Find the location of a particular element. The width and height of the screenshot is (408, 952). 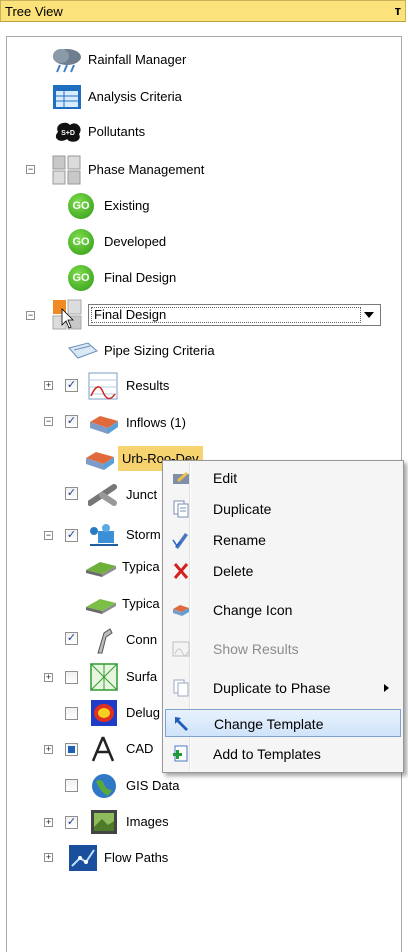

phase-select: Final Design is located at coordinates (234, 315).